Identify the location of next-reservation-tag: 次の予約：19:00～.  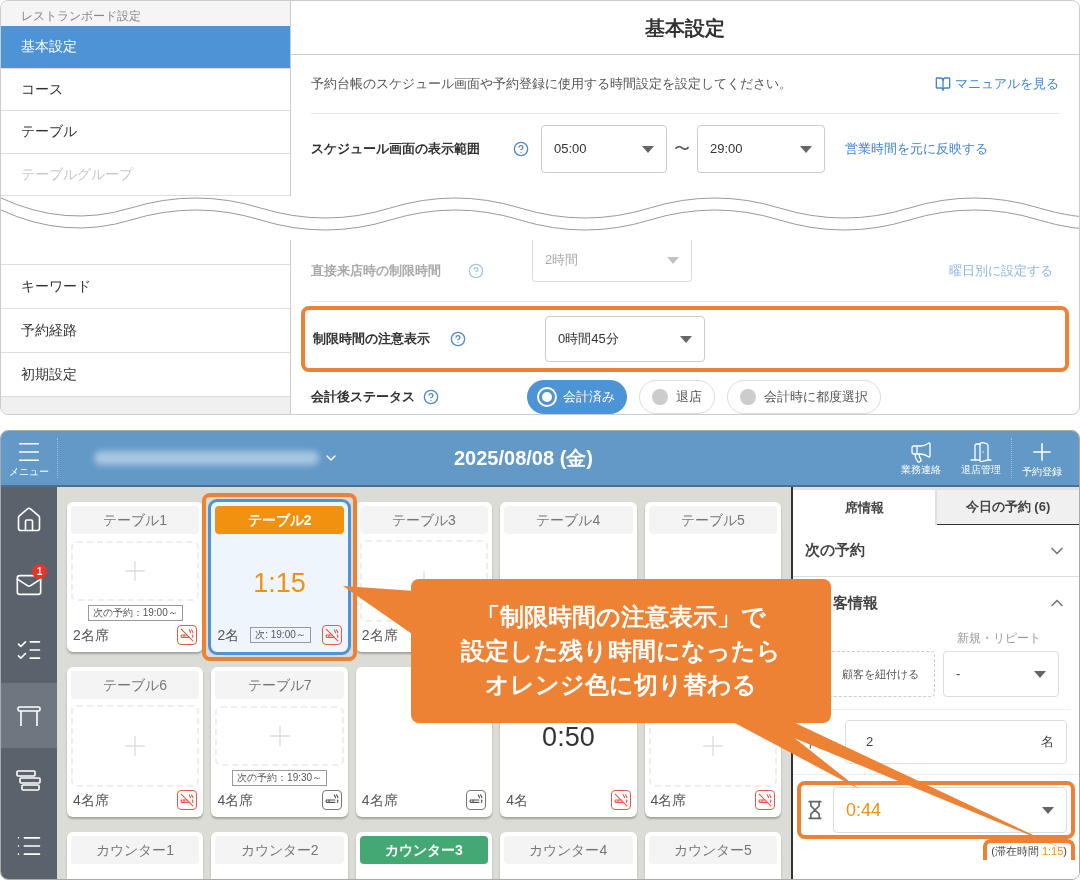
(135, 613).